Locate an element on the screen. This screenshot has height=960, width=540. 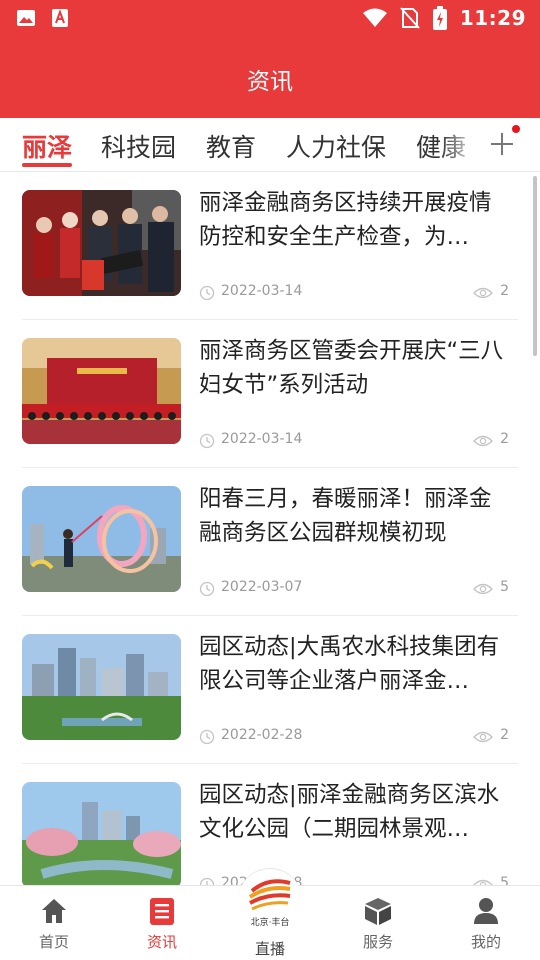
page-title: 资讯 is located at coordinates (270, 82).